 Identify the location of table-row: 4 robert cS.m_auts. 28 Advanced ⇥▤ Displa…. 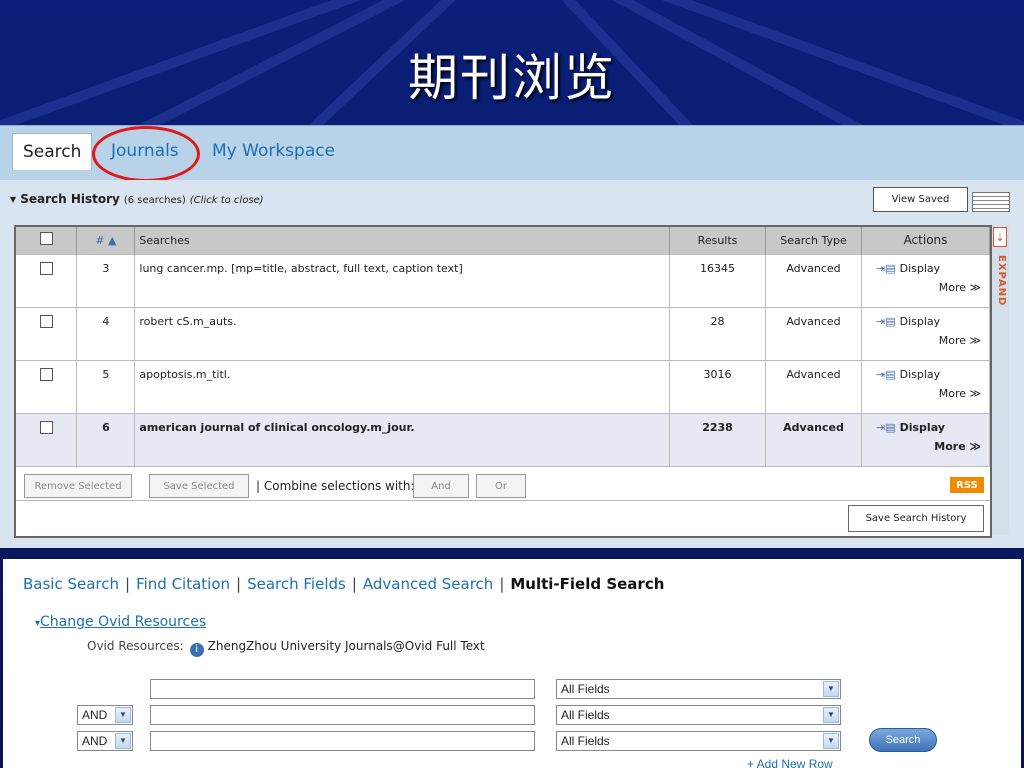
(503, 333).